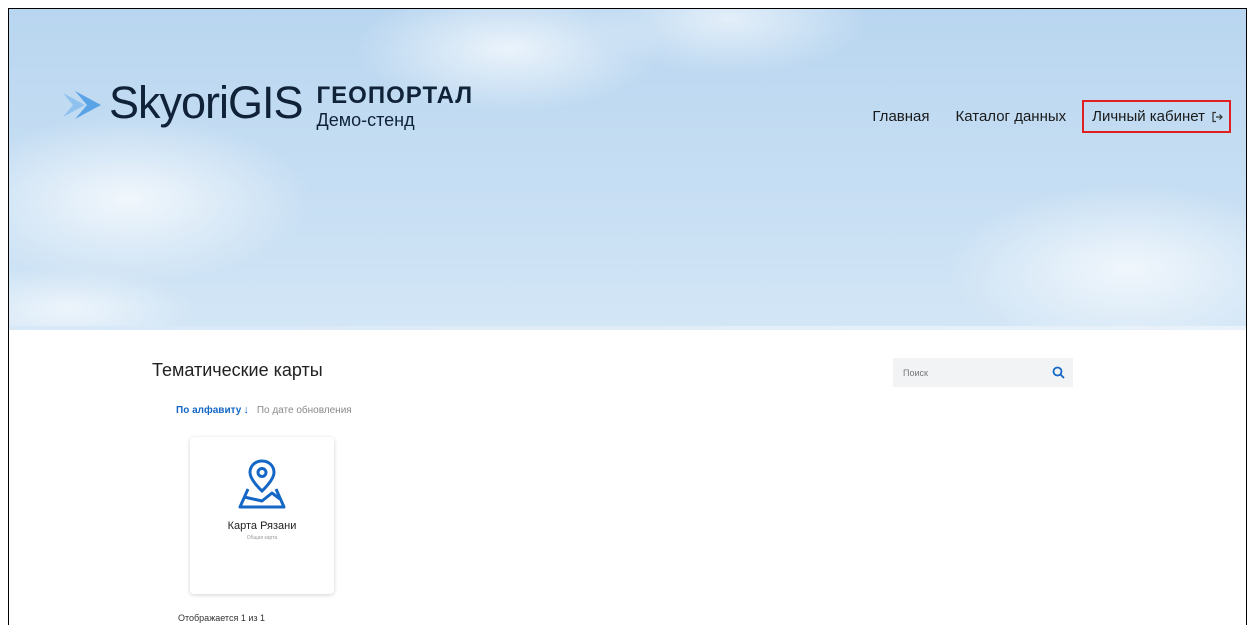 Image resolution: width=1247 pixels, height=625 pixels. I want to click on logo-mark-icon, so click(82, 105).